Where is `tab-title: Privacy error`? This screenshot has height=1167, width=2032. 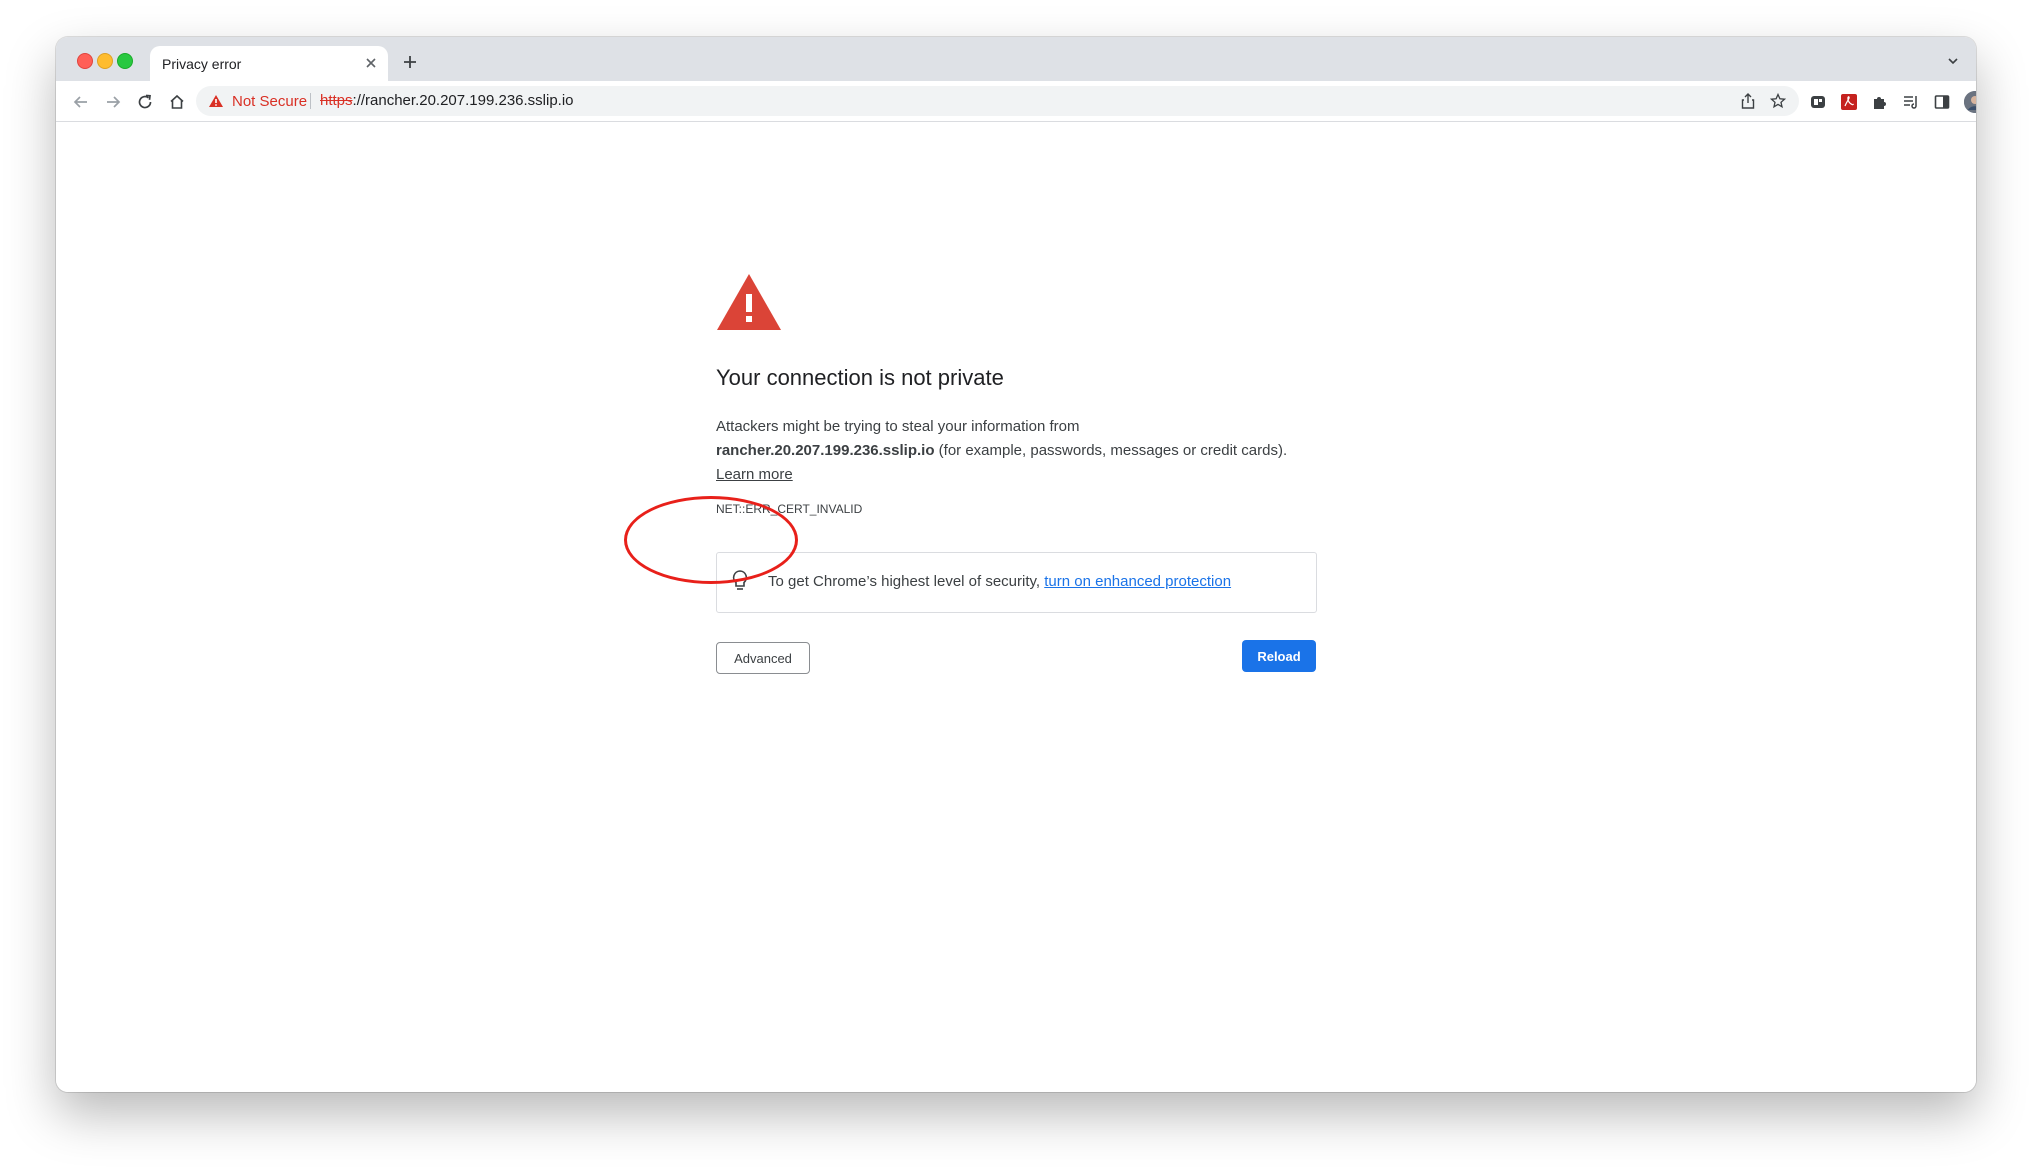
tab-title: Privacy error is located at coordinates (202, 64).